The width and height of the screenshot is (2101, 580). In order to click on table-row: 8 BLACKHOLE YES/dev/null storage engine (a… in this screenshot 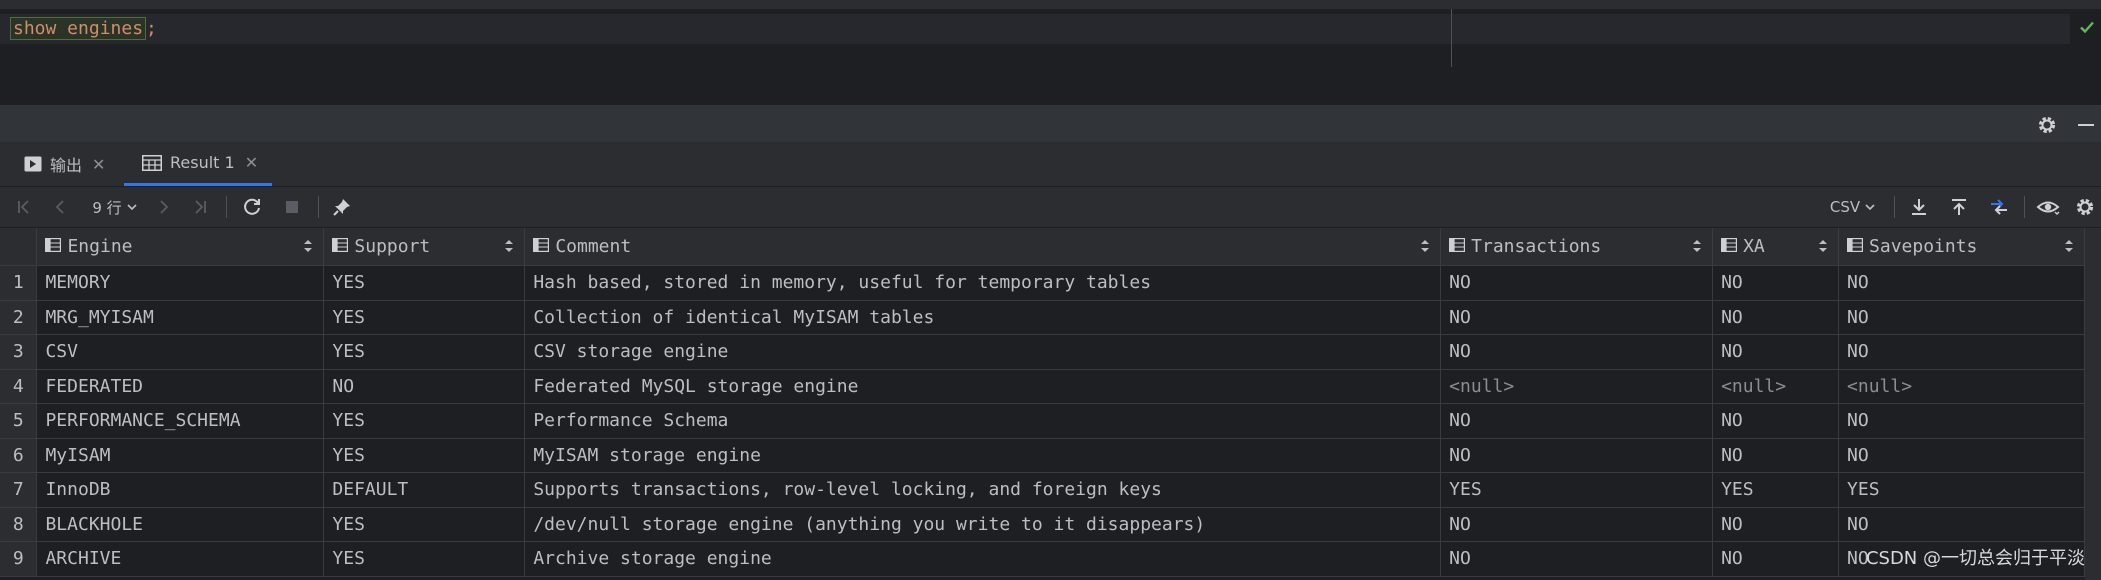, I will do `click(1042, 524)`.